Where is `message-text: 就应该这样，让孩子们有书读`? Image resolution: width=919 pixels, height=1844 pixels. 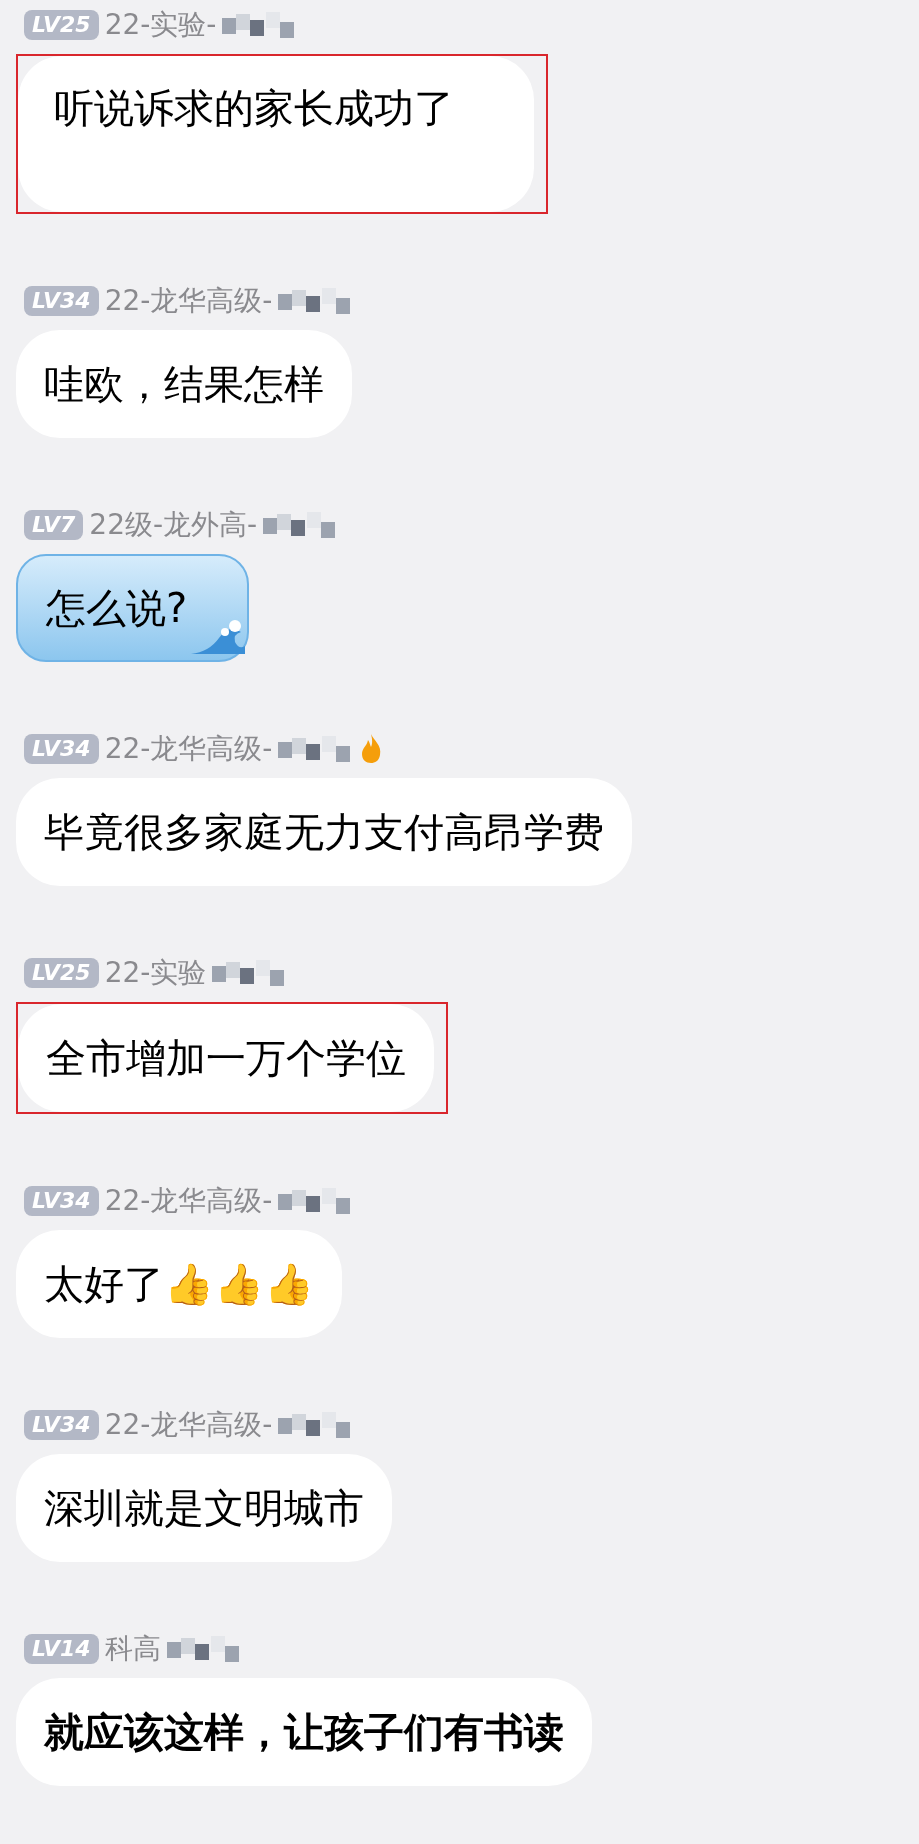
message-text: 就应该这样，让孩子们有书读 is located at coordinates (304, 1731).